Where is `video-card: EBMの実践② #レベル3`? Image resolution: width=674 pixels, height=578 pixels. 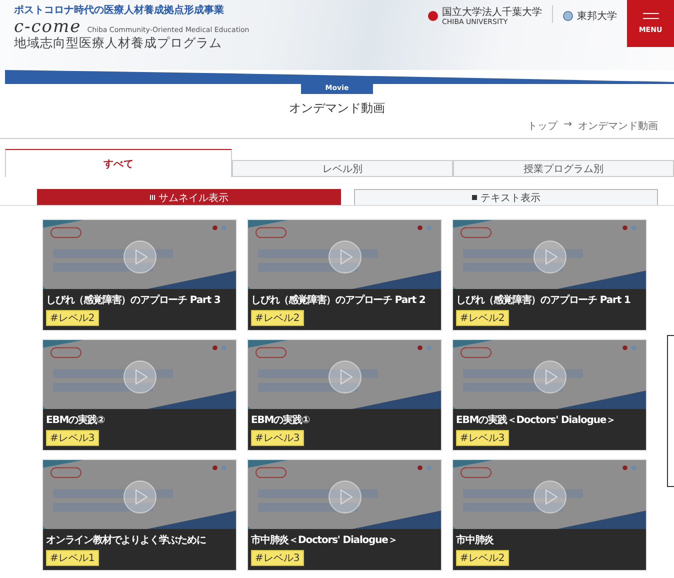 video-card: EBMの実践② #レベル3 is located at coordinates (139, 395).